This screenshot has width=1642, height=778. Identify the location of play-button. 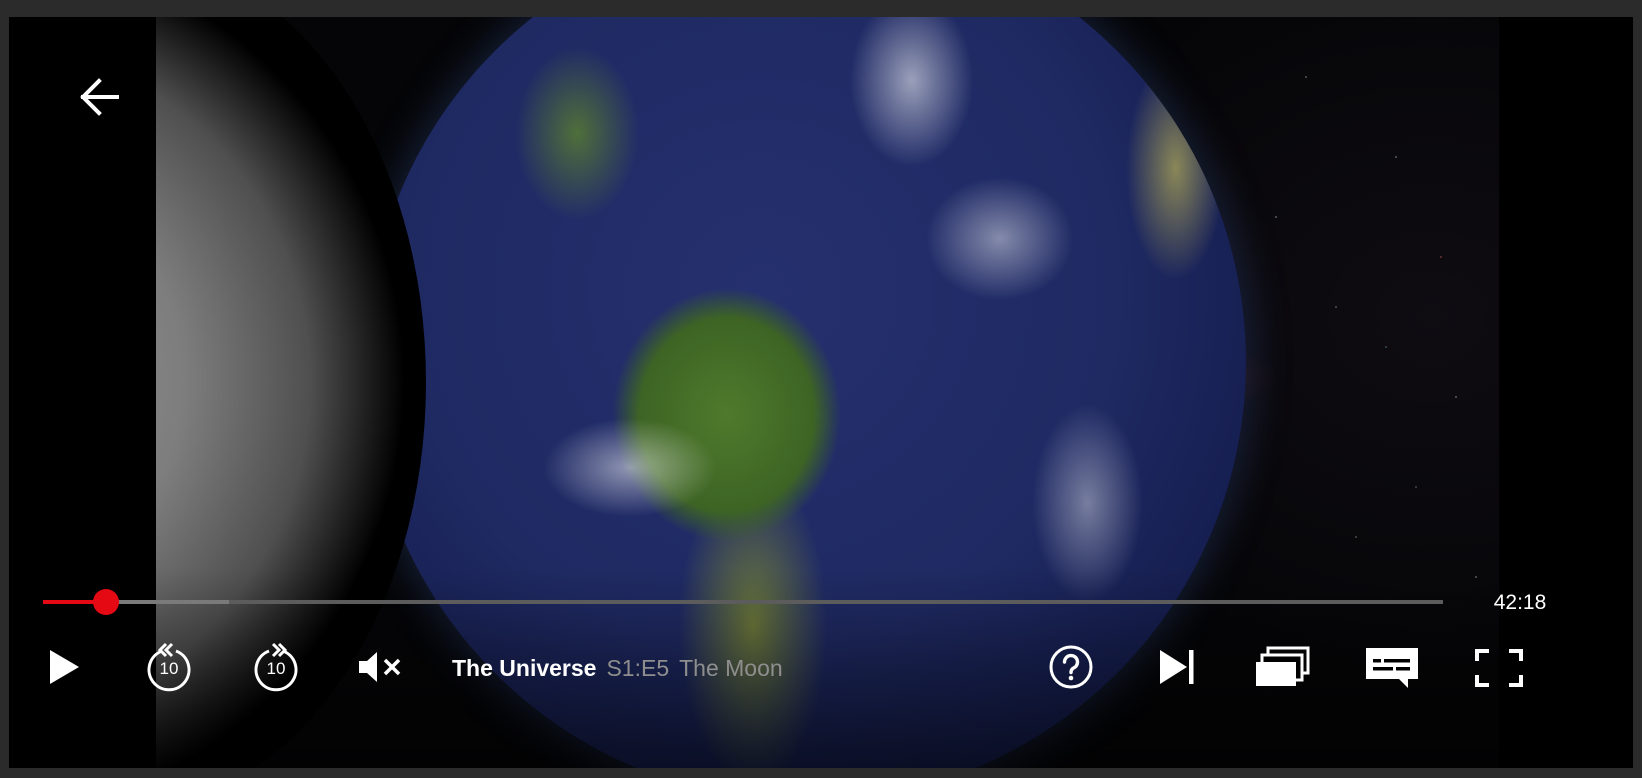
(64, 667).